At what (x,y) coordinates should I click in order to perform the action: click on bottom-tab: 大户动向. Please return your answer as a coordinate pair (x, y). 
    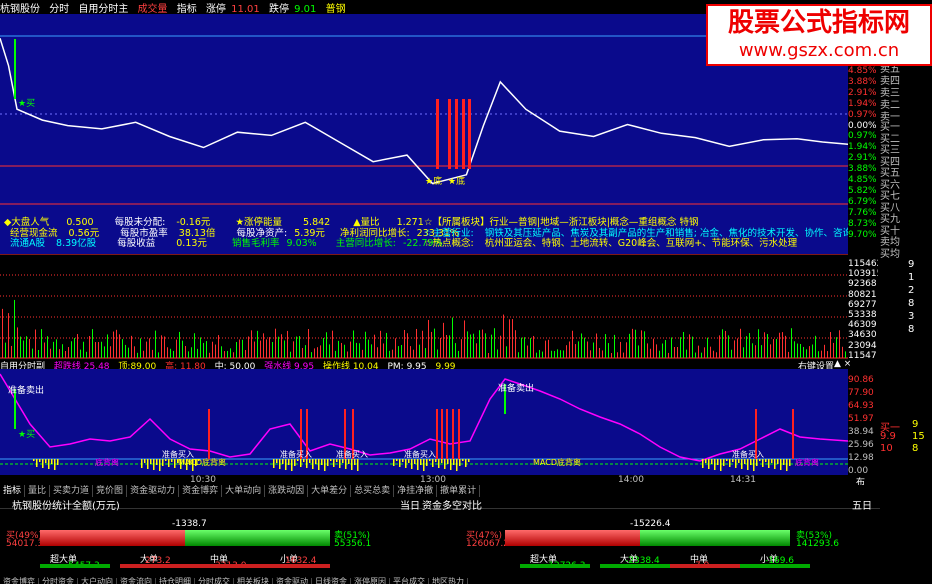
    Looking at the image, I should click on (97, 581).